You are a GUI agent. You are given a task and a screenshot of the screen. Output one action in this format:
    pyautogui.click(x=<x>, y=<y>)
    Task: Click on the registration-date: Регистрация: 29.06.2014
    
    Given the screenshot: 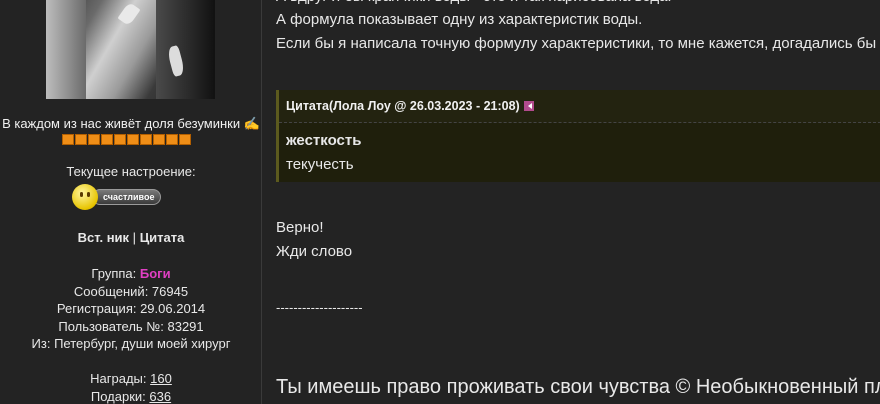 What is the action you would take?
    pyautogui.click(x=131, y=308)
    